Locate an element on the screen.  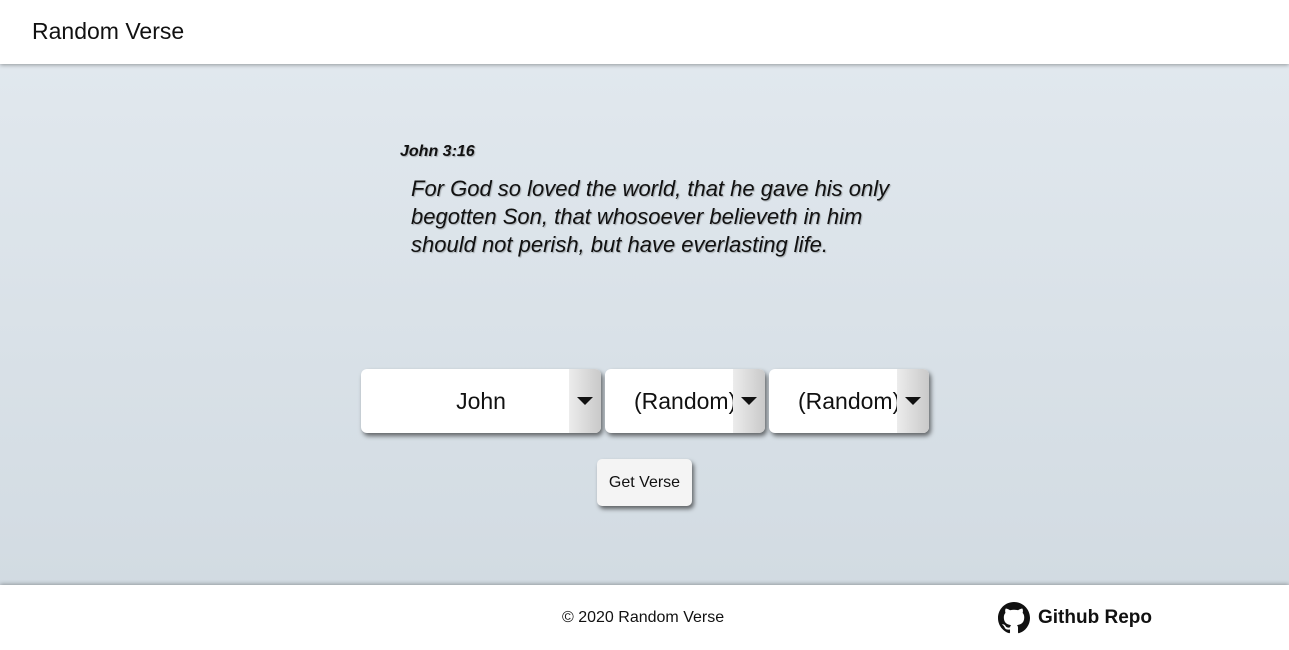
verse-select-arrow is located at coordinates (913, 401).